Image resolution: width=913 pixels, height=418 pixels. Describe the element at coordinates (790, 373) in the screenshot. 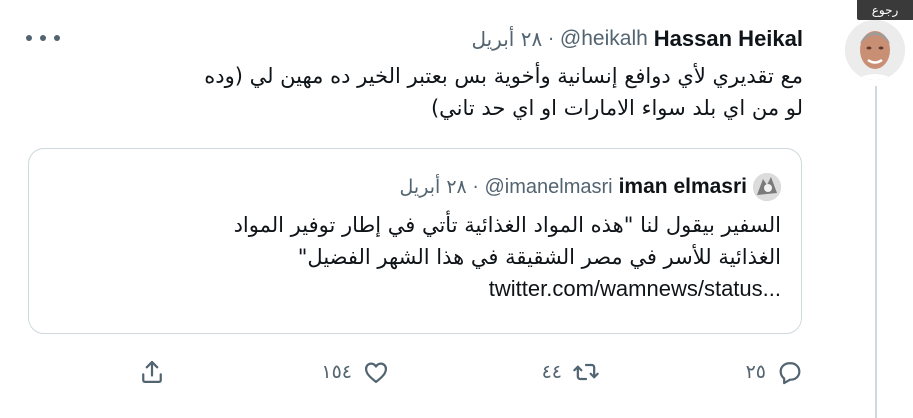

I see `reply-icon` at that location.